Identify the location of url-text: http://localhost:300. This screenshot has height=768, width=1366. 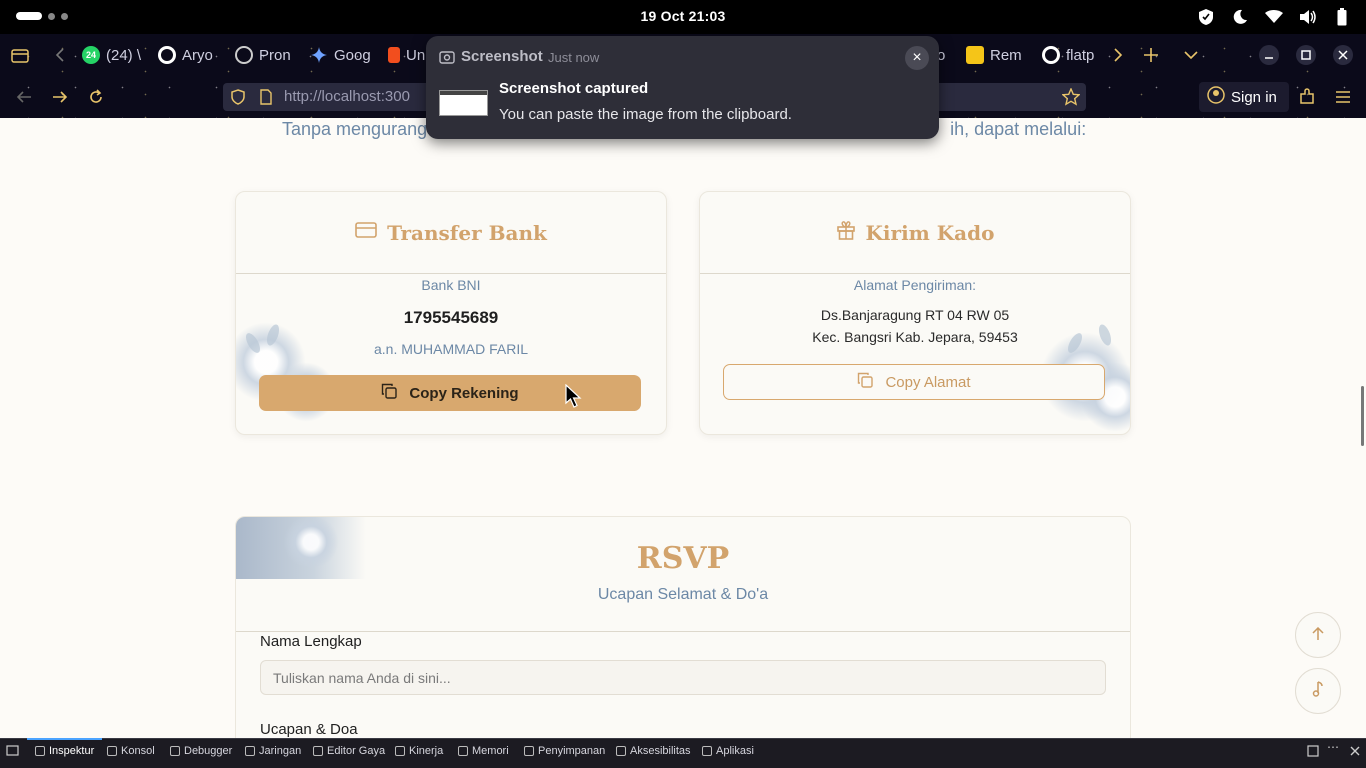
(347, 96).